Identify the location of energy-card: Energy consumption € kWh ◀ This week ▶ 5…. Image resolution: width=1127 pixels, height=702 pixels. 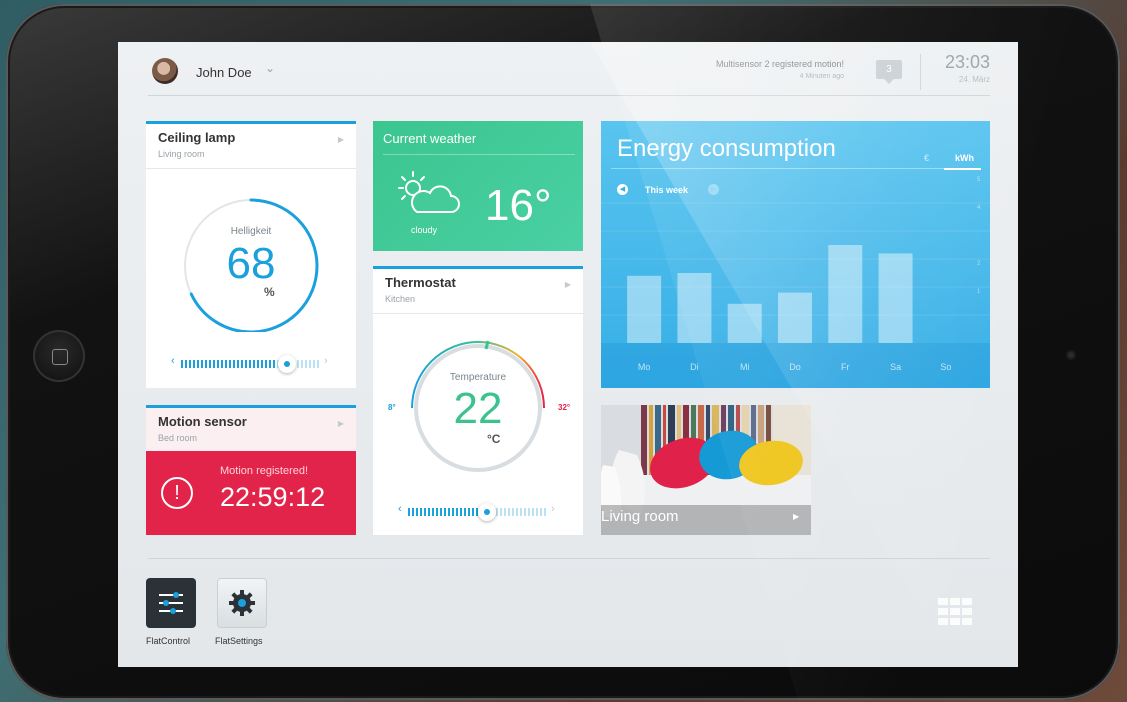
(795, 254).